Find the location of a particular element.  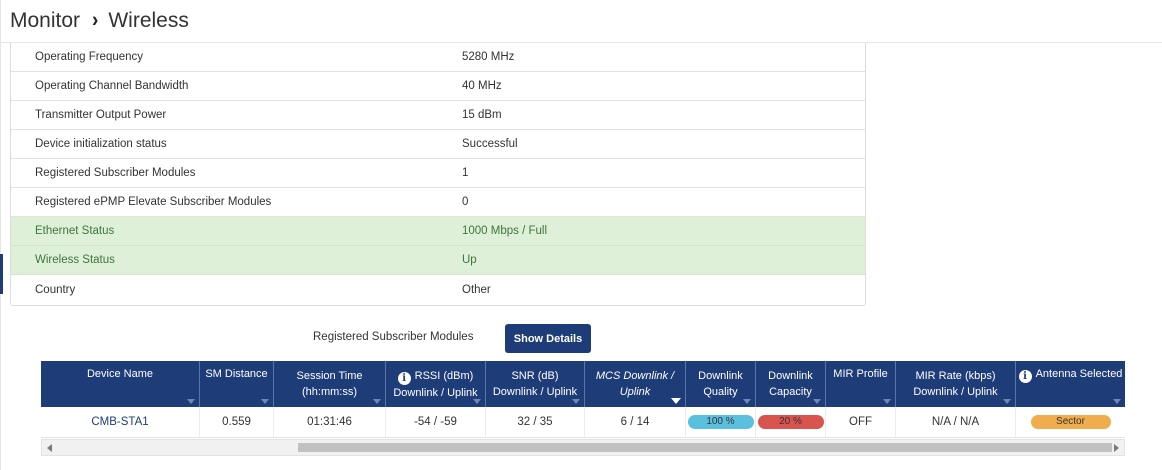

status-value: 1000 Mbps / Full is located at coordinates (505, 231).